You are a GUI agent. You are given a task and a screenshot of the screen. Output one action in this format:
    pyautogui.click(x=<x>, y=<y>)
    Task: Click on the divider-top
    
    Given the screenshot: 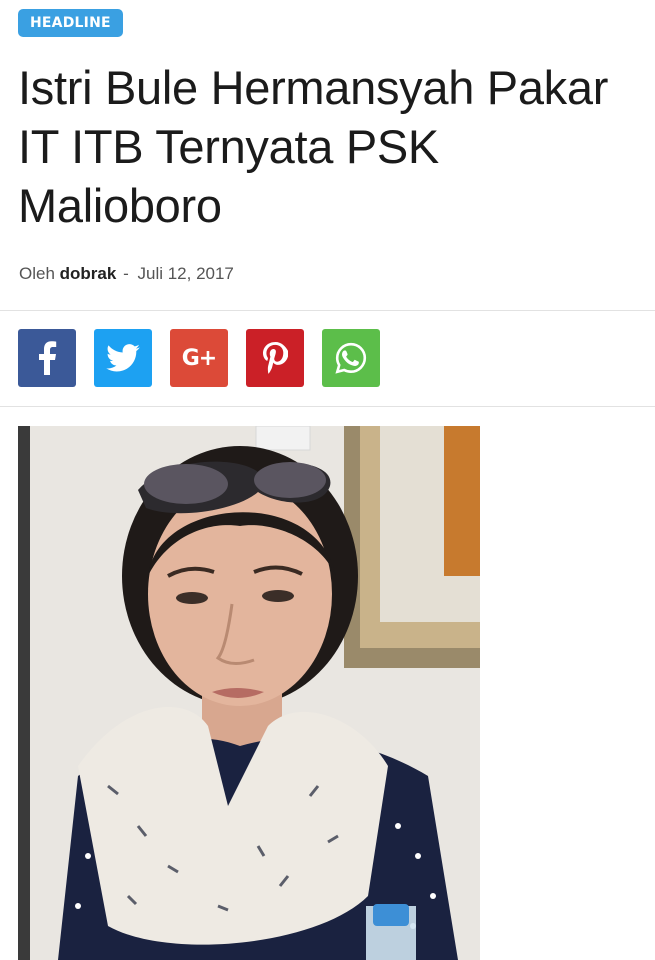 What is the action you would take?
    pyautogui.click(x=327, y=310)
    